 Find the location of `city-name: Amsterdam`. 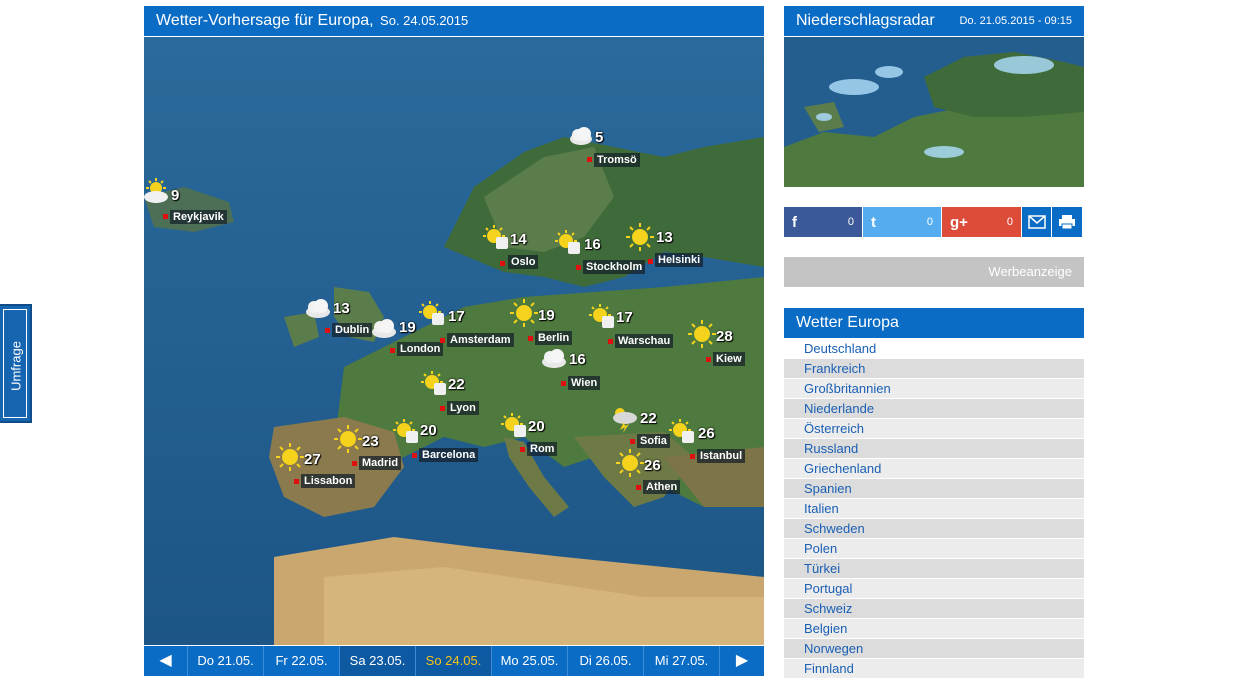

city-name: Amsterdam is located at coordinates (480, 340).